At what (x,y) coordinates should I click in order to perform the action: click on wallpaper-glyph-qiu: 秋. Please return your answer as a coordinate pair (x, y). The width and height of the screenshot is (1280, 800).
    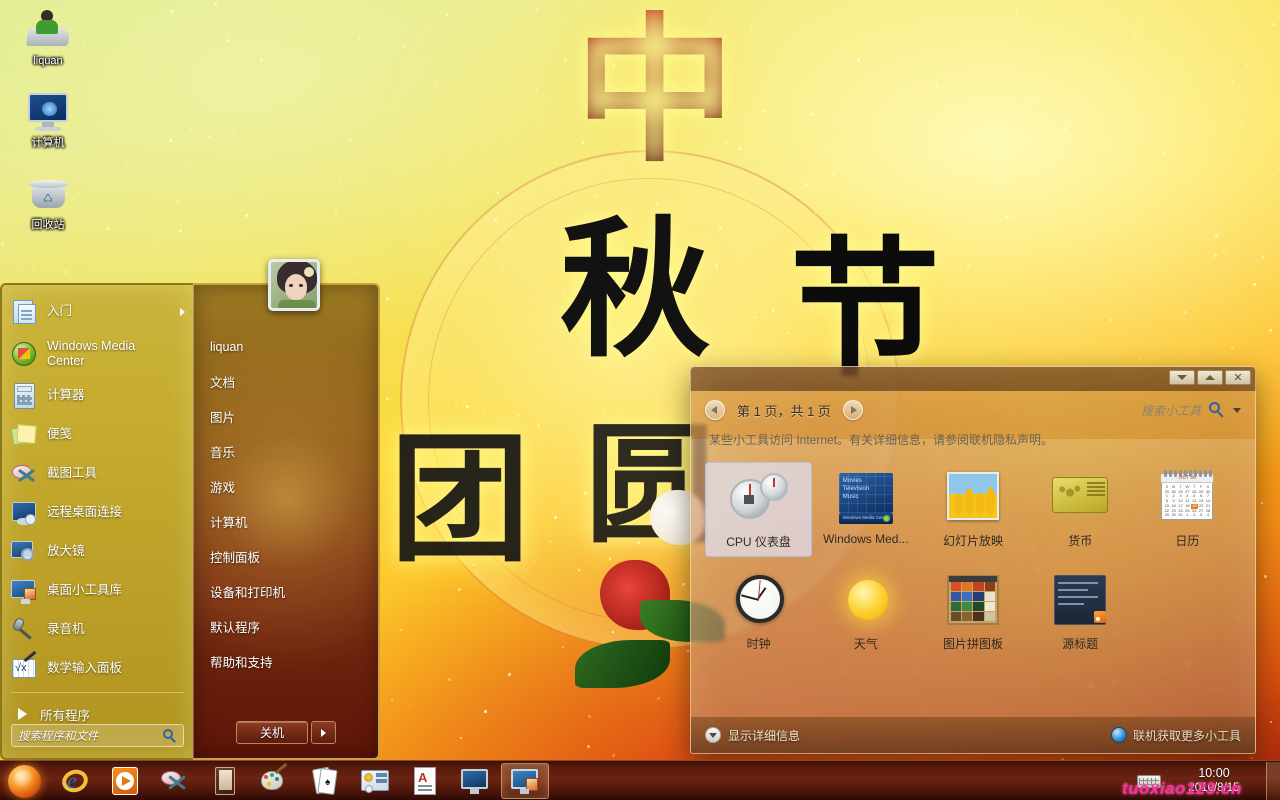
    Looking at the image, I should click on (635, 290).